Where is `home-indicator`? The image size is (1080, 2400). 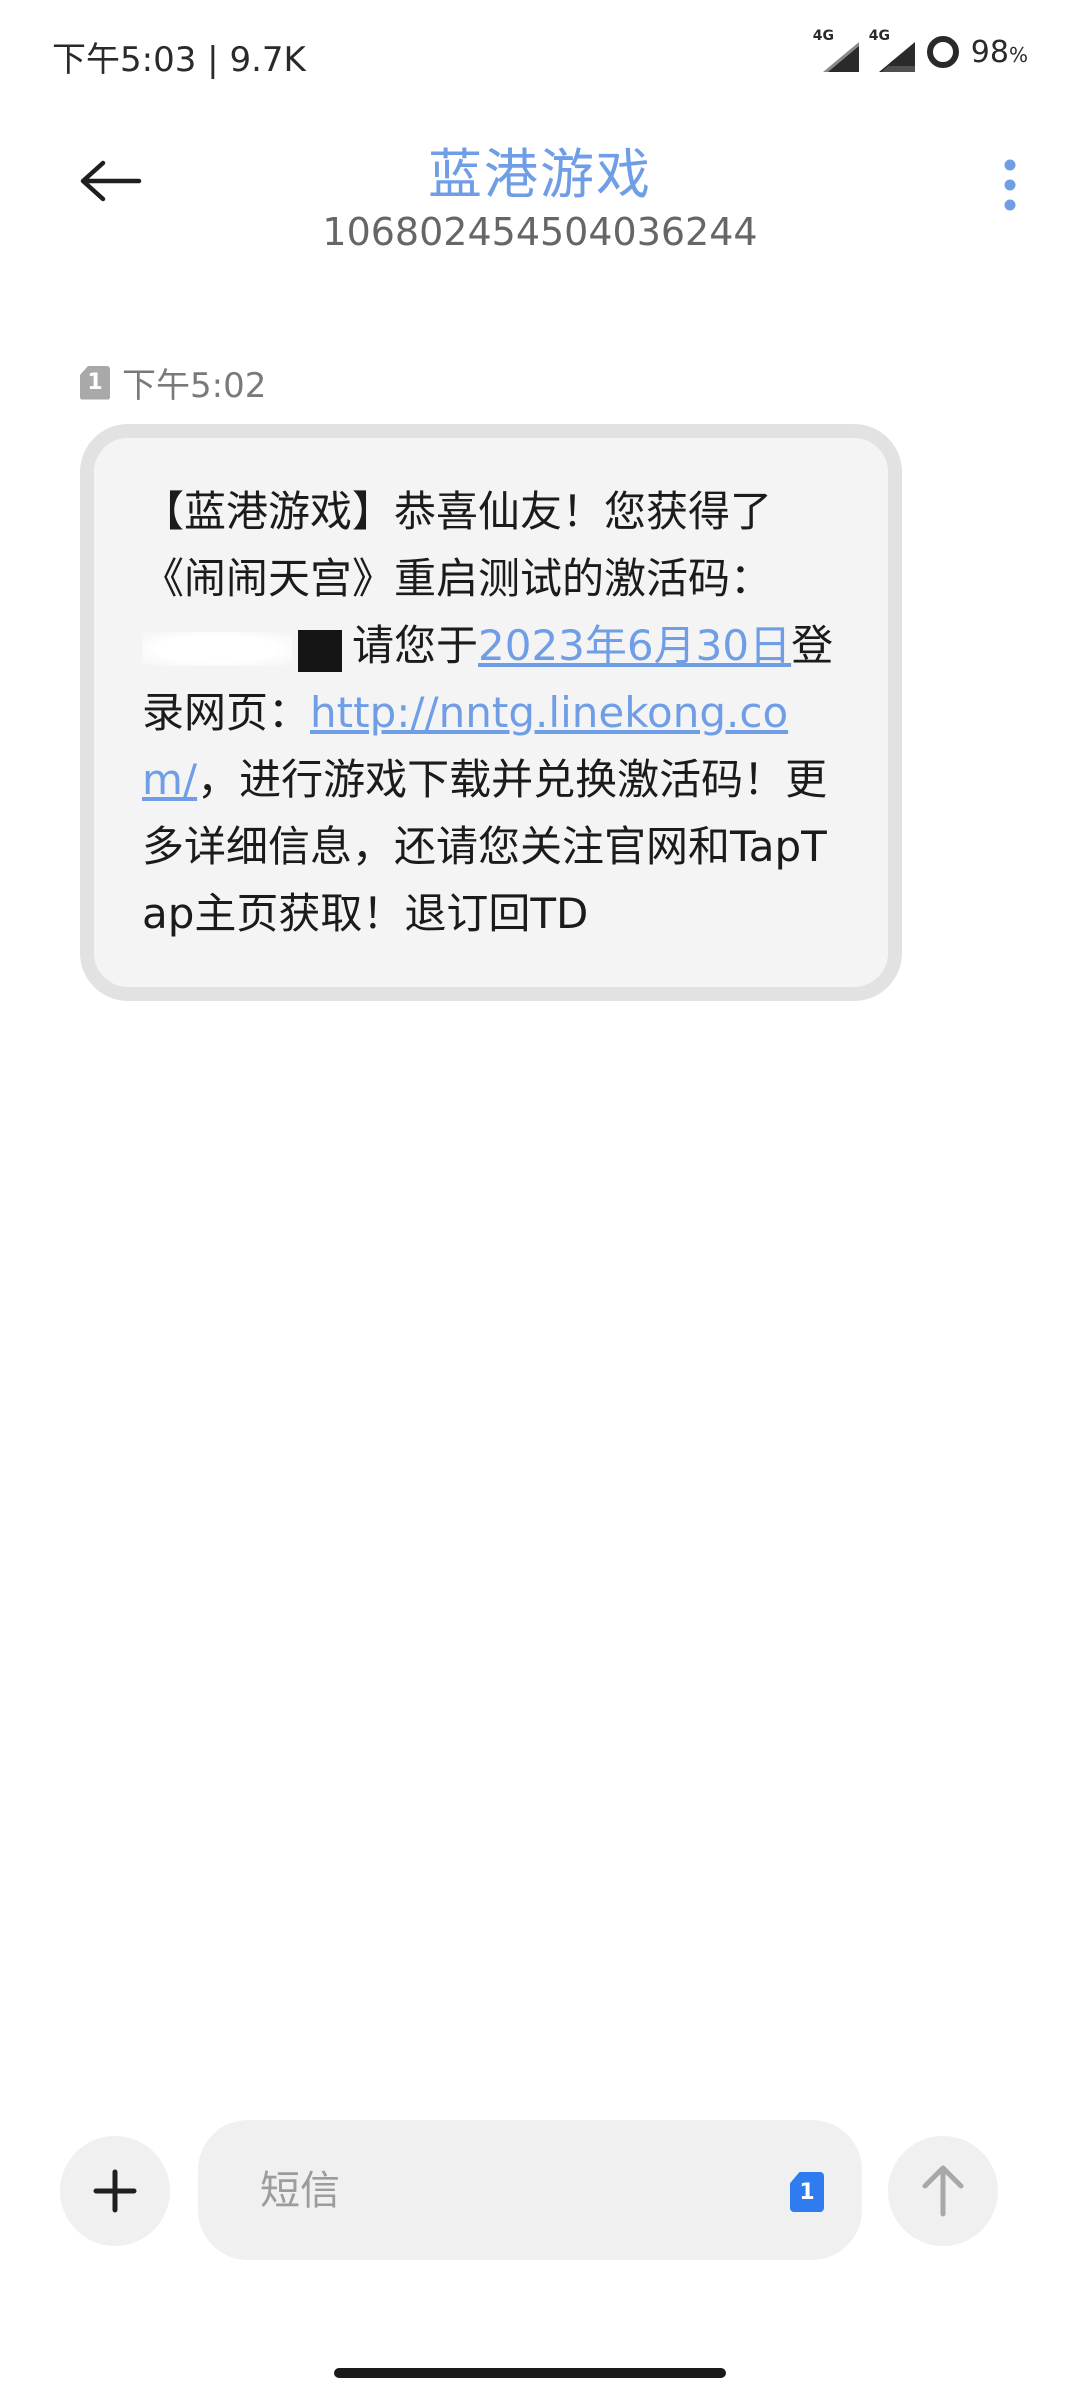 home-indicator is located at coordinates (530, 2373).